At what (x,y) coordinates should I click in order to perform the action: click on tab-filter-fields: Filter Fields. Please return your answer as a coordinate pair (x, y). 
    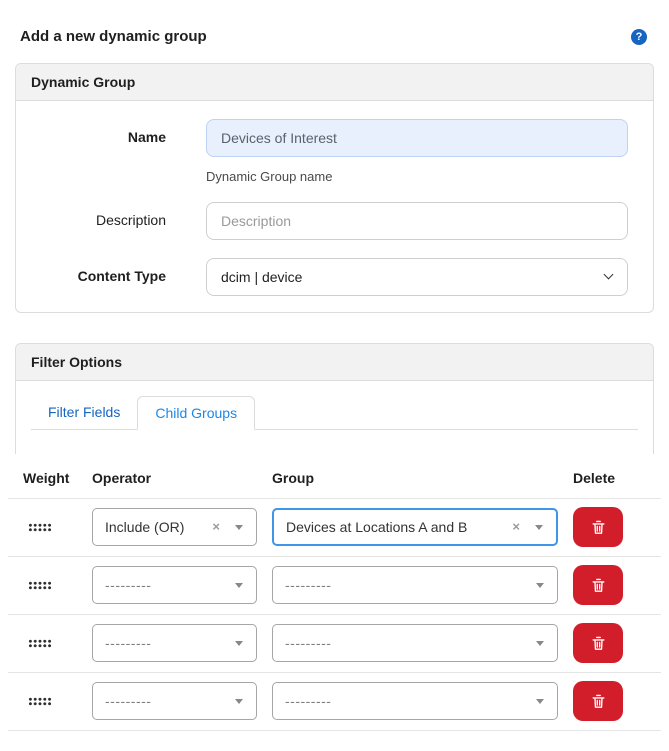
    Looking at the image, I should click on (84, 413).